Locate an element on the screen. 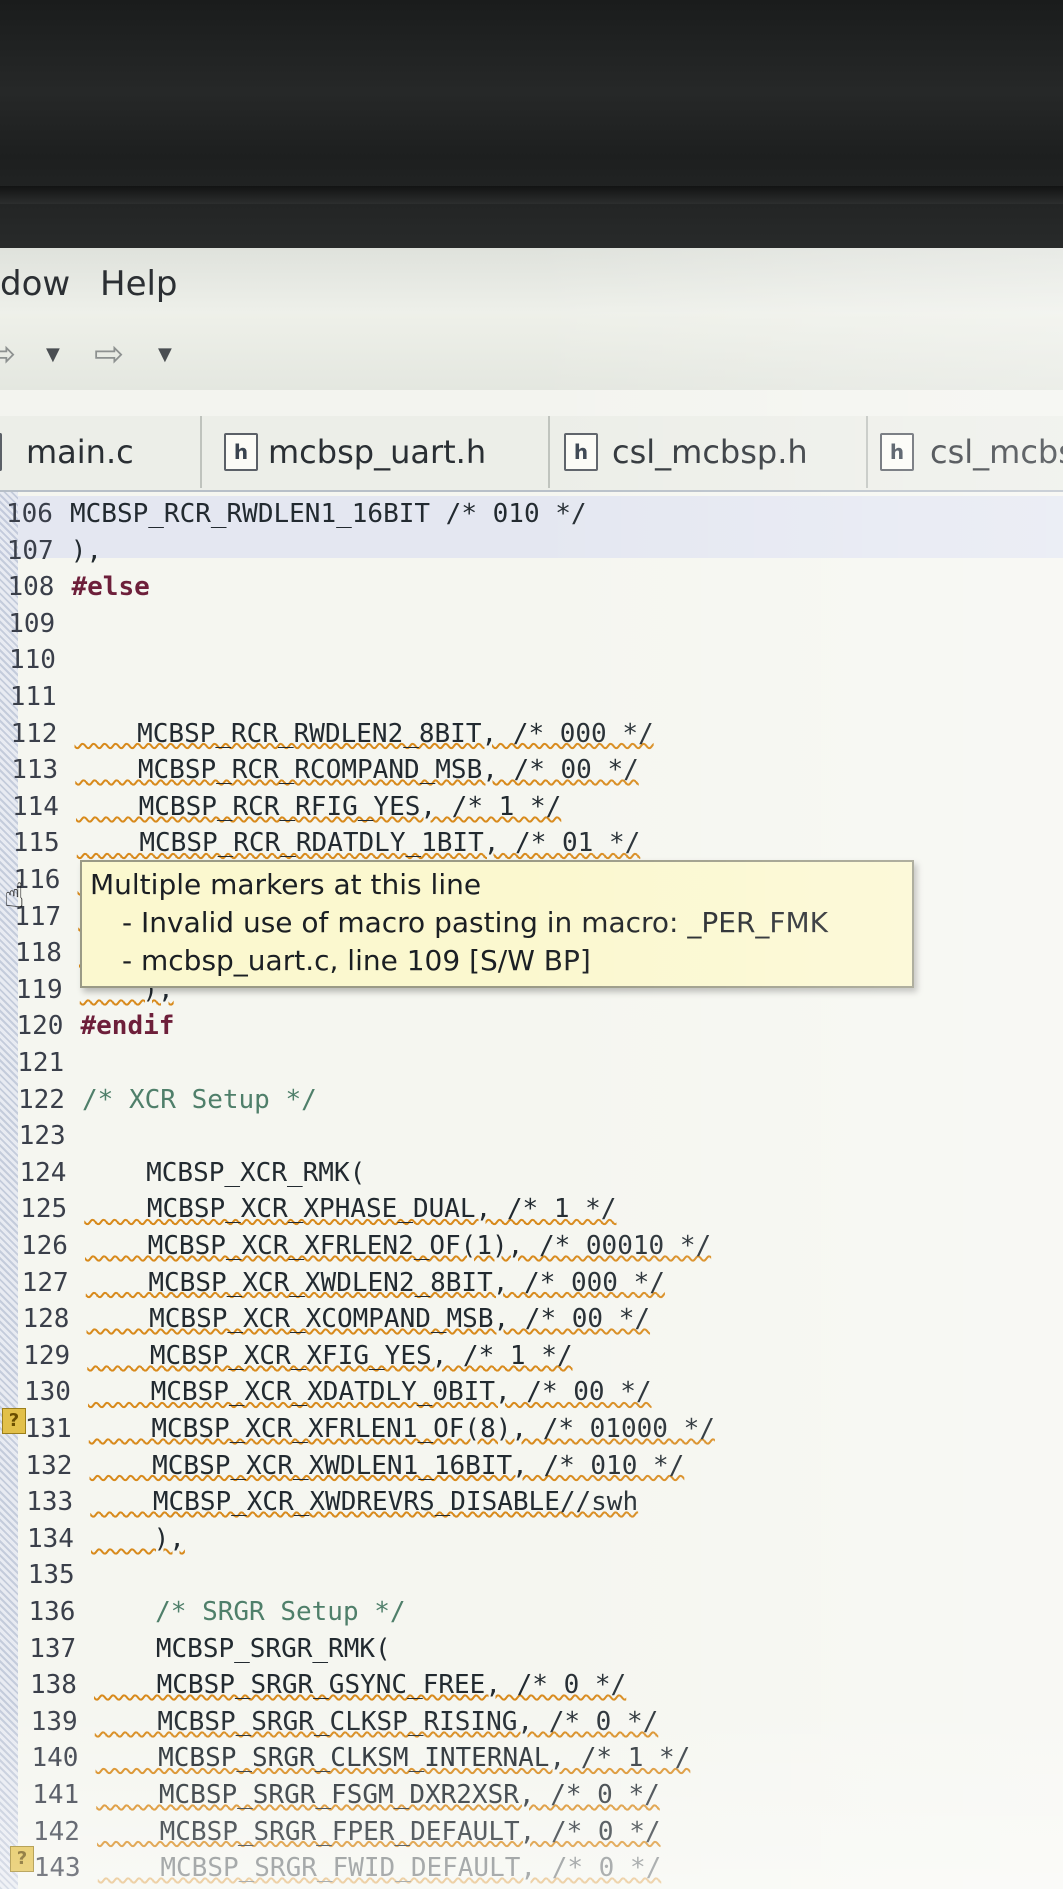  code-line: 128 MCBSP_XCR_XCOMPAND_MSB, /* 00 */ is located at coordinates (531, 1319).